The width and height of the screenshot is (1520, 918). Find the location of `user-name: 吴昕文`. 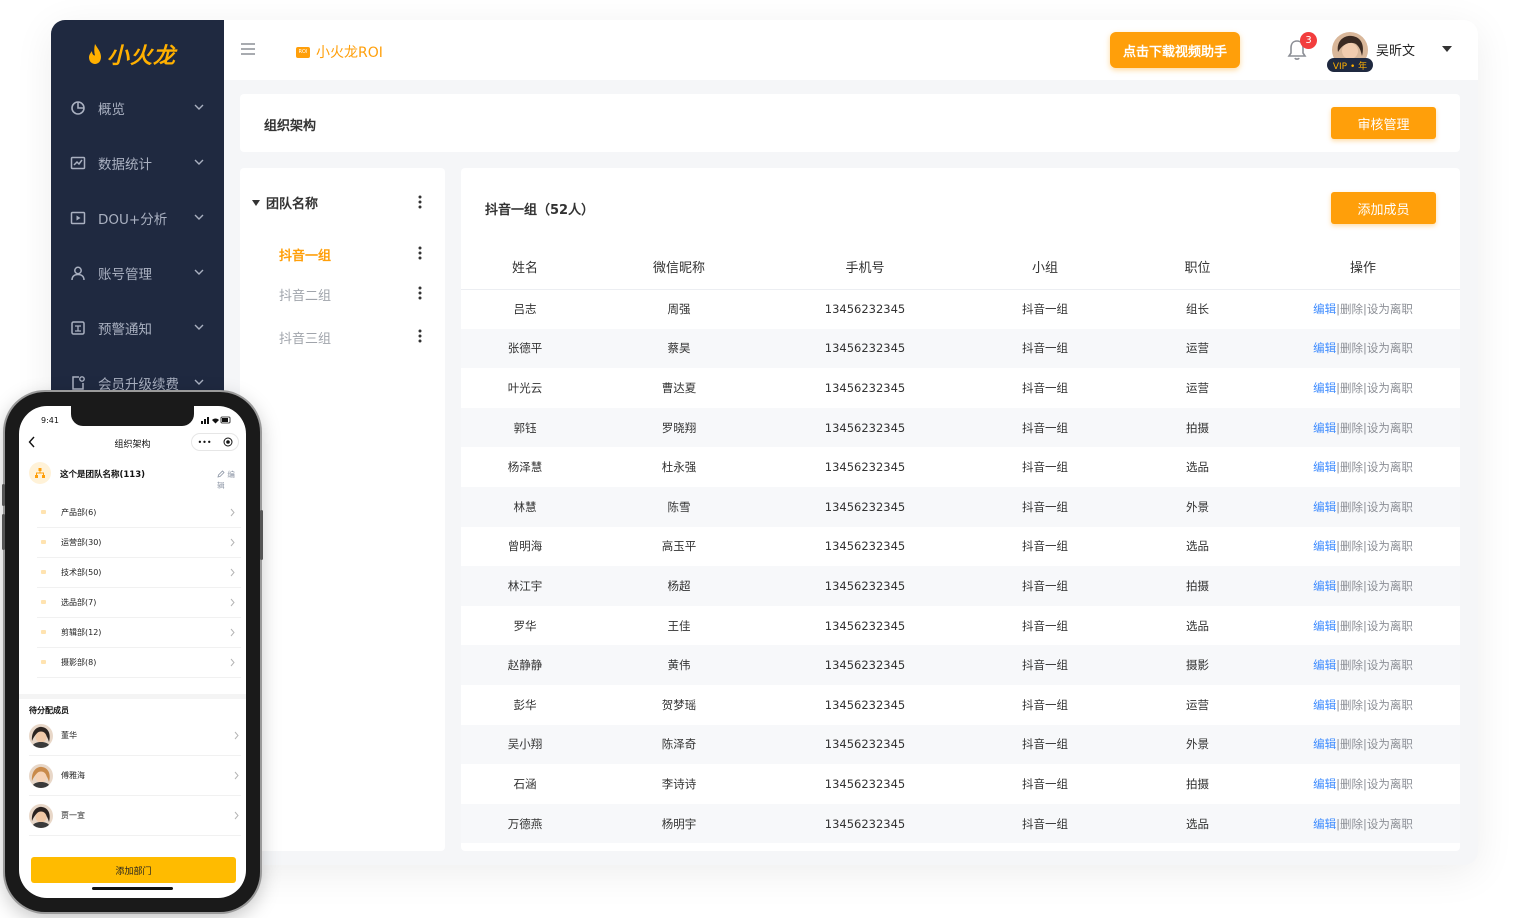

user-name: 吴昕文 is located at coordinates (1395, 49).